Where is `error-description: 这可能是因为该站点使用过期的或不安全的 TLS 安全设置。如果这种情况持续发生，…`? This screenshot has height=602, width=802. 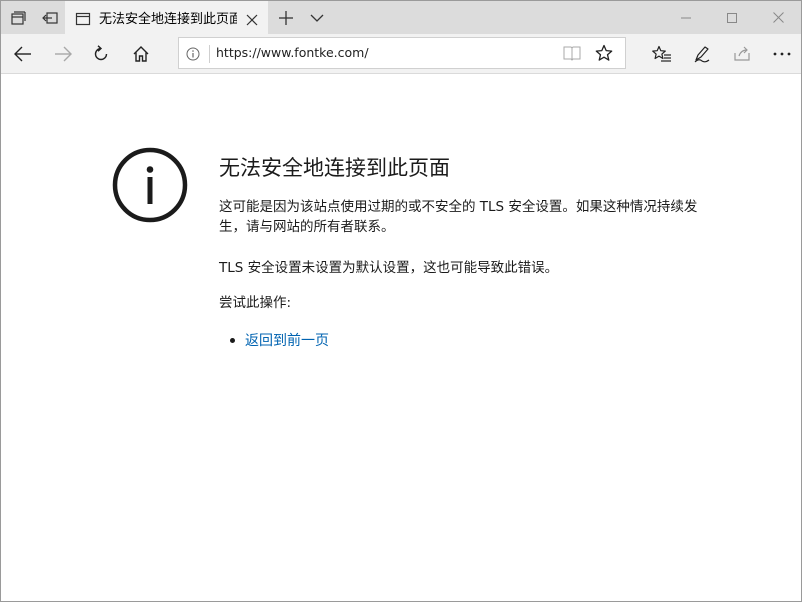 error-description: 这可能是因为该站点使用过期的或不安全的 TLS 安全设置。如果这种情况持续发生，… is located at coordinates (458, 217).